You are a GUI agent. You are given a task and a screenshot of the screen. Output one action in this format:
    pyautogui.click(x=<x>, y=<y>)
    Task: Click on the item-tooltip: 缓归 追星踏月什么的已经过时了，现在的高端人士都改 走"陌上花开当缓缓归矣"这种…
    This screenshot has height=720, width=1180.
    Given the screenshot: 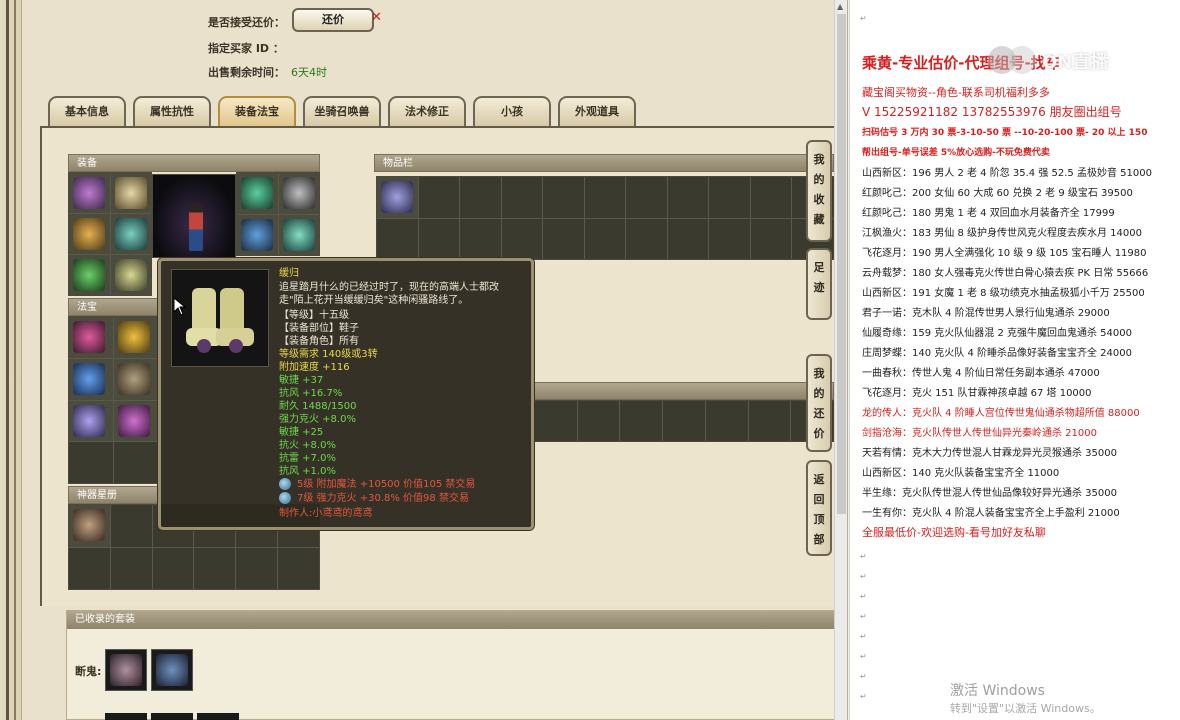 What is the action you would take?
    pyautogui.click(x=346, y=394)
    